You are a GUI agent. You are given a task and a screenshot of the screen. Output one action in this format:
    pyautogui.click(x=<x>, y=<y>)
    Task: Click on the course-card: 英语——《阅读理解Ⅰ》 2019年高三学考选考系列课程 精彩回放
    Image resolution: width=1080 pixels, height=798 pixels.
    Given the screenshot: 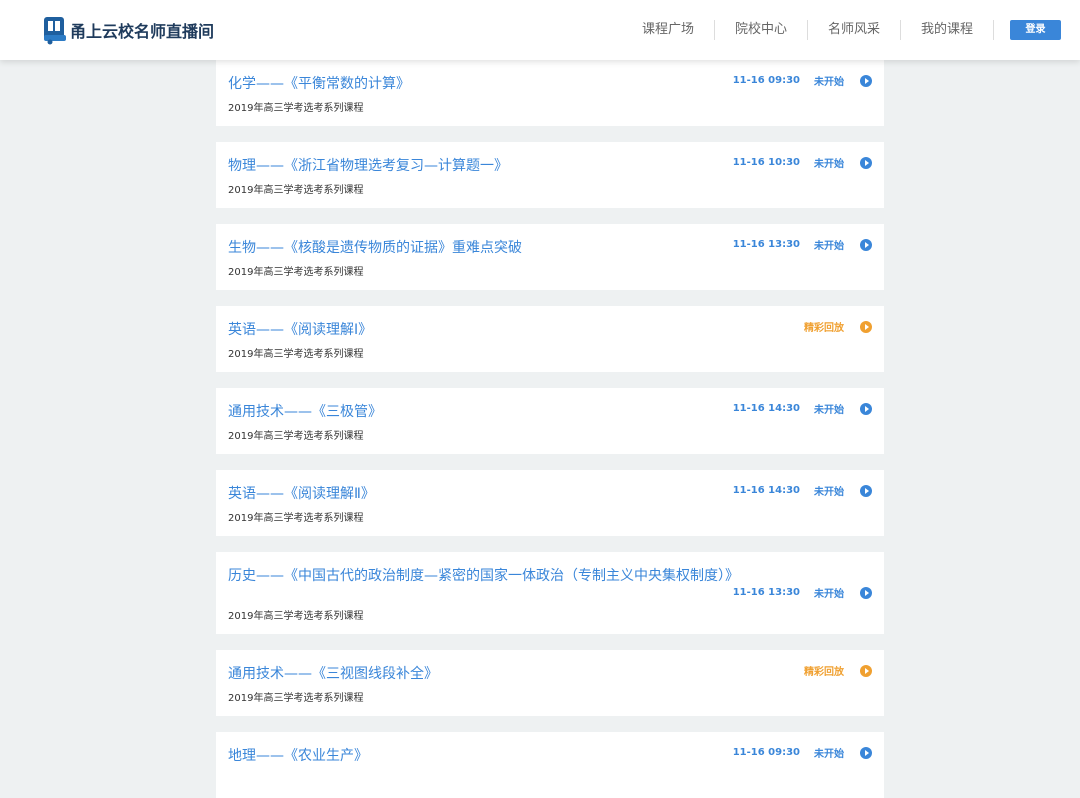 What is the action you would take?
    pyautogui.click(x=550, y=339)
    